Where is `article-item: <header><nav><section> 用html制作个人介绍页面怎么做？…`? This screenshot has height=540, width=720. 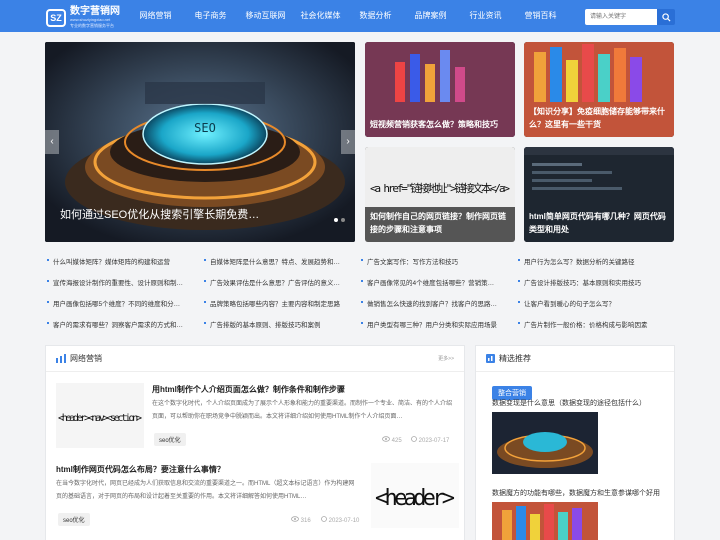 article-item: <header><nav><section> 用html制作个人介绍页面怎么做？… is located at coordinates (256, 419).